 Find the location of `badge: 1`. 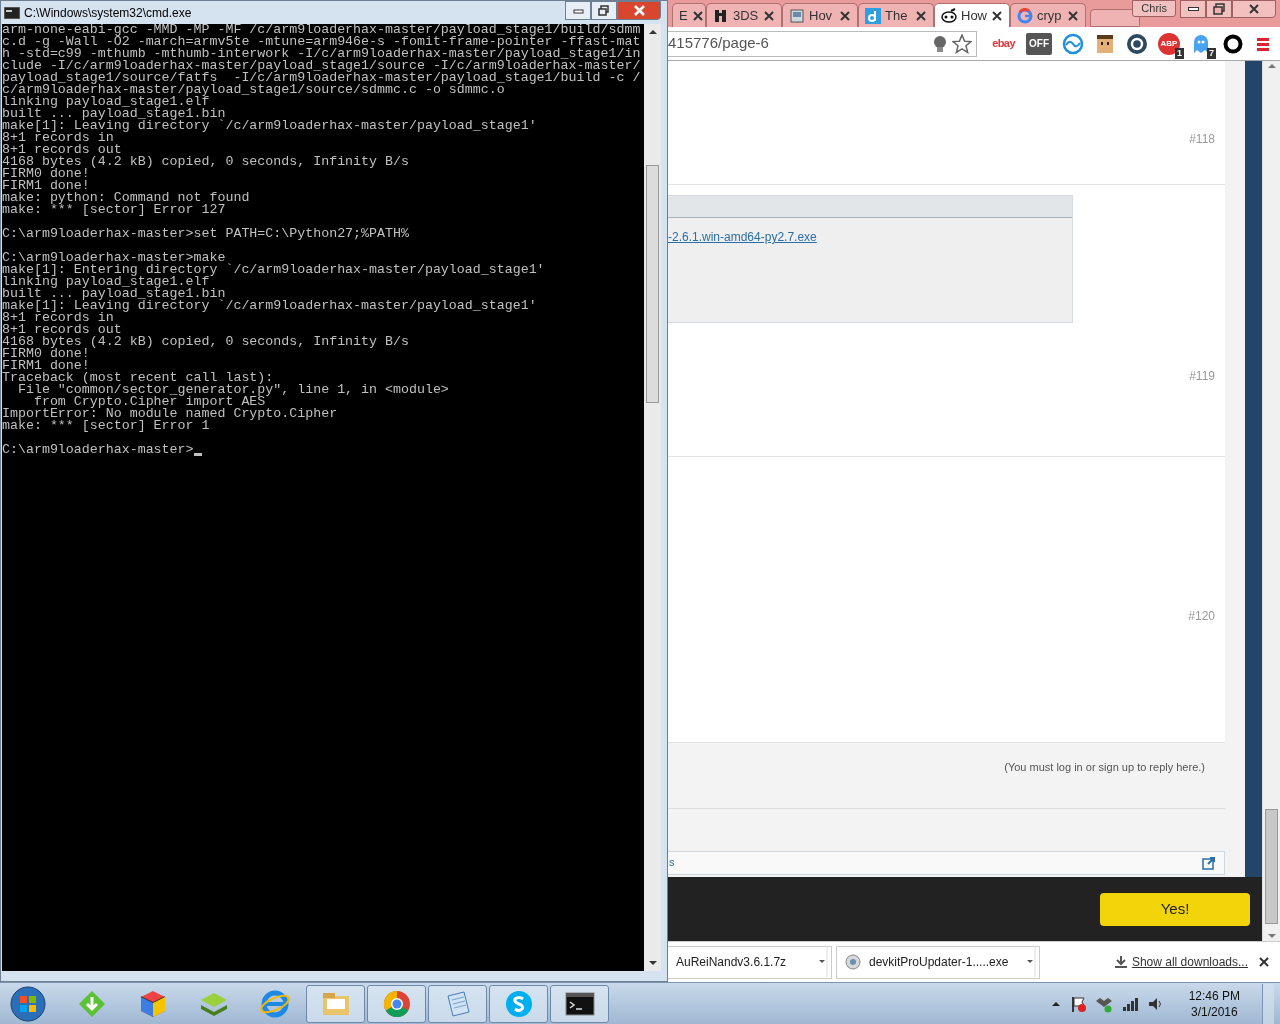

badge: 1 is located at coordinates (1179, 53).